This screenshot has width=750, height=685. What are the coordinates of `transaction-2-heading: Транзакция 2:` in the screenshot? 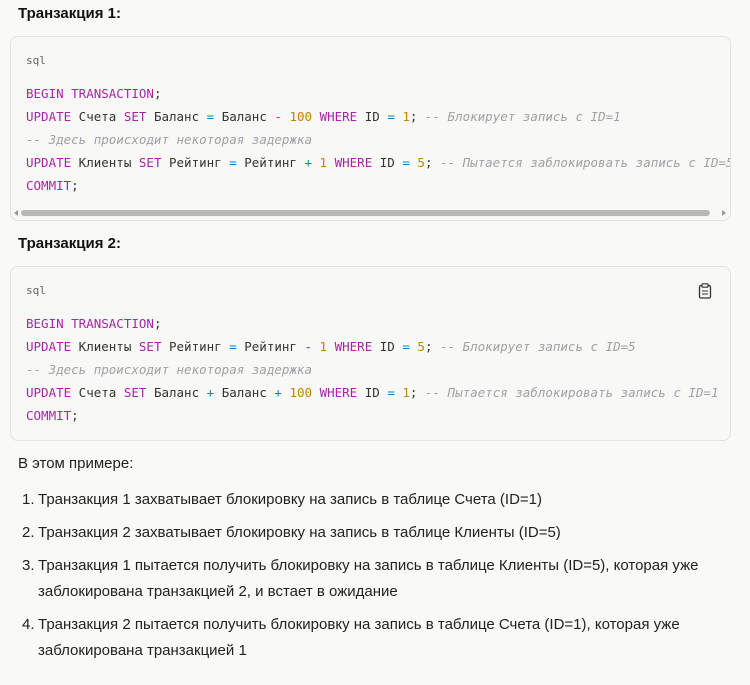 It's located at (69, 243).